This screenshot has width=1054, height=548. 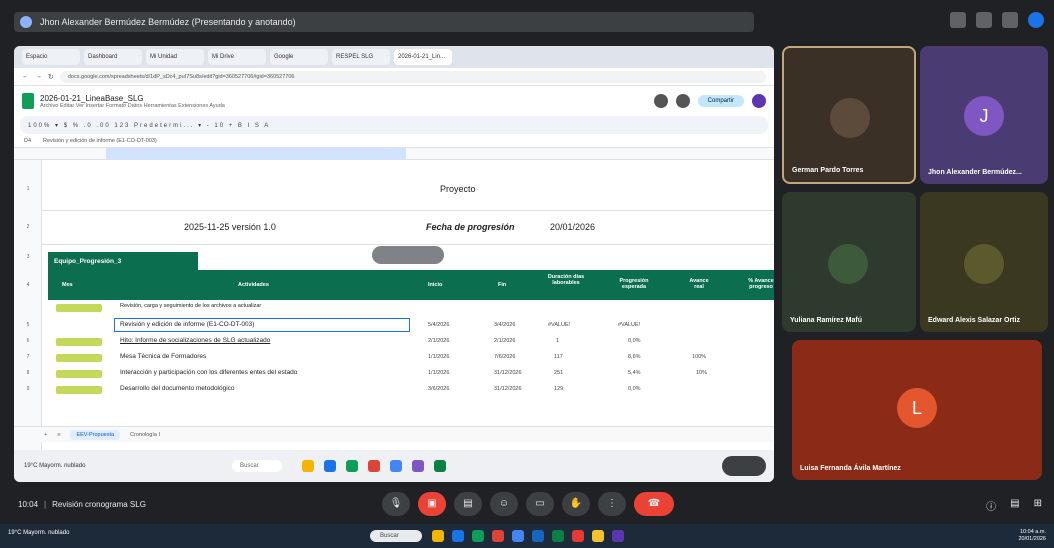 I want to click on more-options-icon: ⋮, so click(x=612, y=504).